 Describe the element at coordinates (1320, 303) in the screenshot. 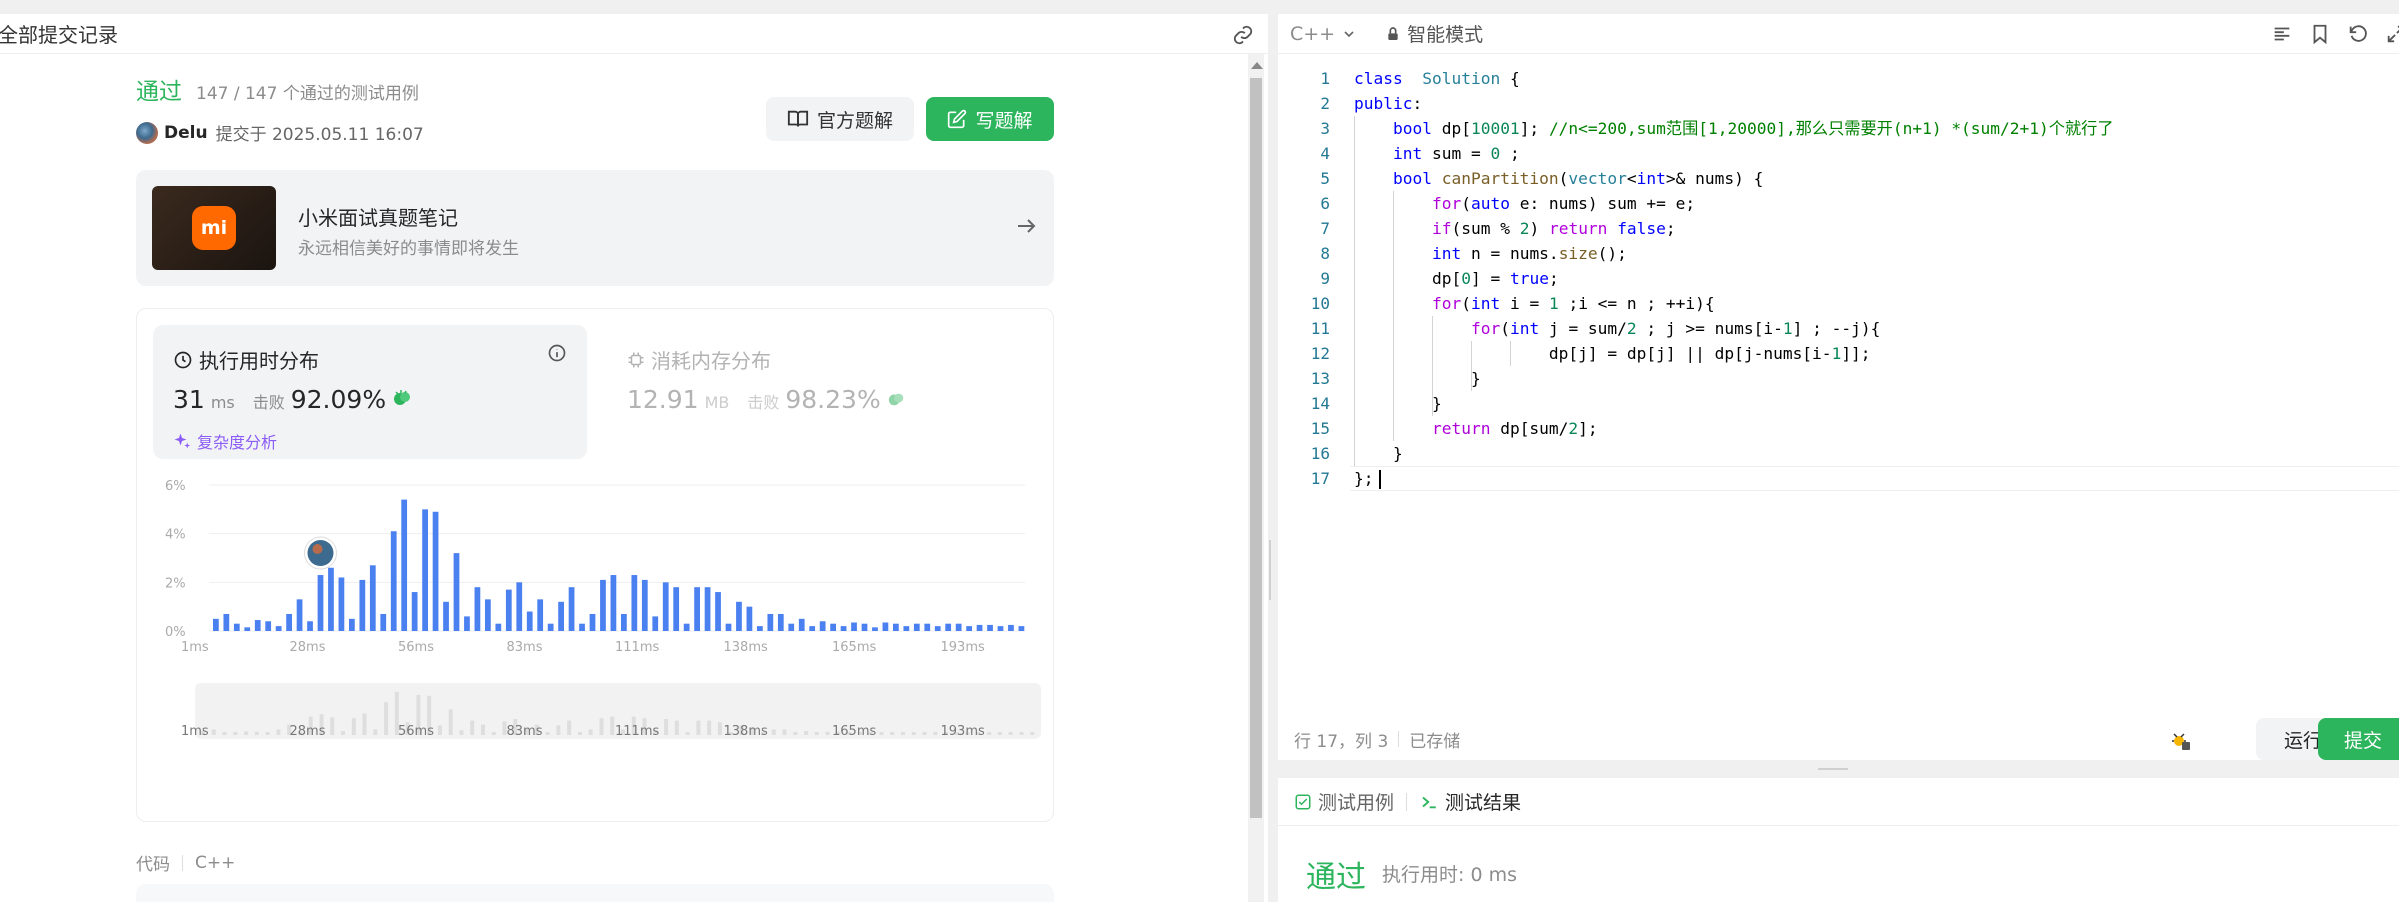

I see `line-number: 10` at that location.